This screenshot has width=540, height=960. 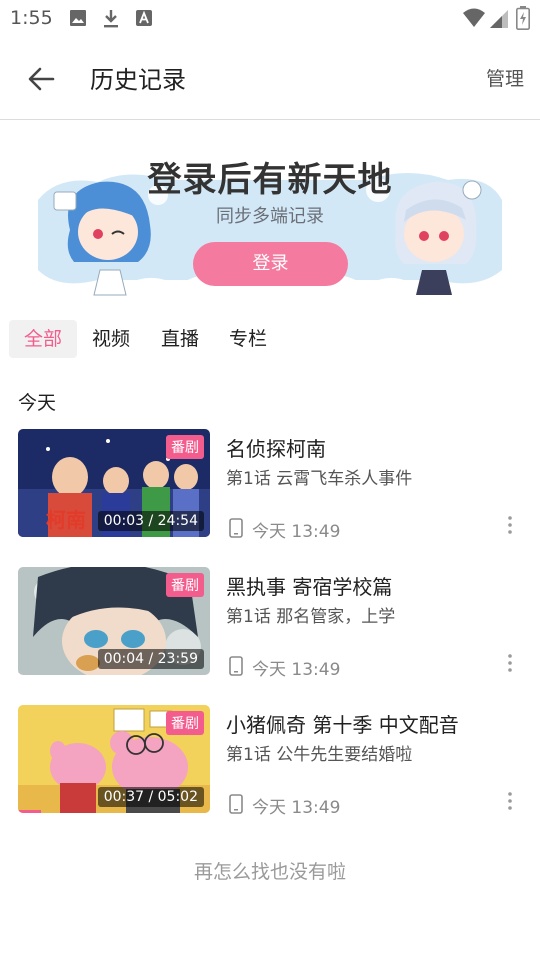 I want to click on svg-text: 柯南, so click(x=66, y=520).